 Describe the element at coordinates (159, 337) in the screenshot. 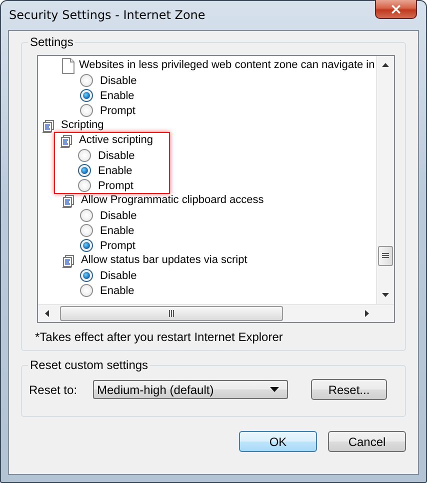

I see `restart-note: *Takes effect after you restart Internet Explorer` at that location.